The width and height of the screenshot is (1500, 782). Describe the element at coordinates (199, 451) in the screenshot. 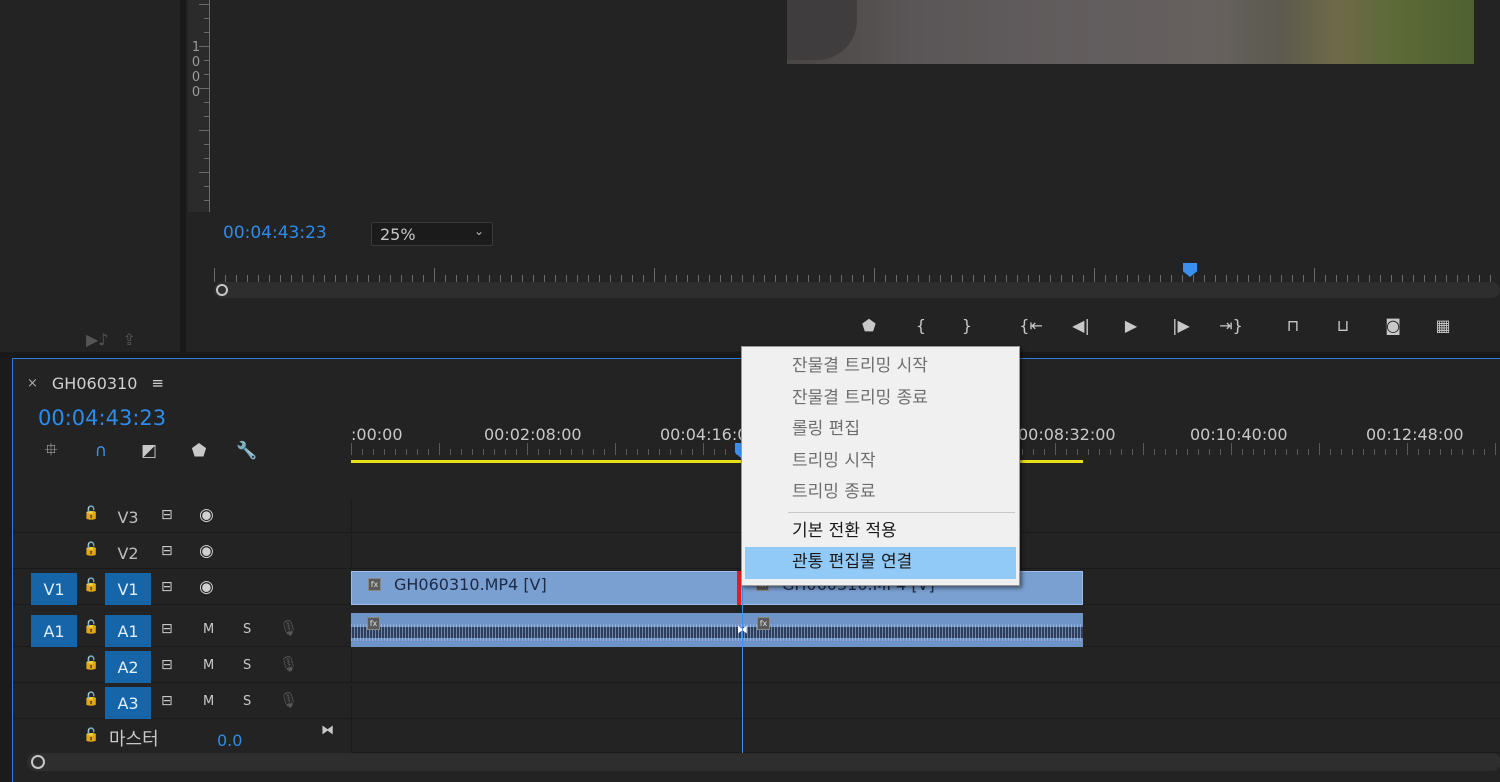

I see `add-marker-icon: ⬟` at that location.